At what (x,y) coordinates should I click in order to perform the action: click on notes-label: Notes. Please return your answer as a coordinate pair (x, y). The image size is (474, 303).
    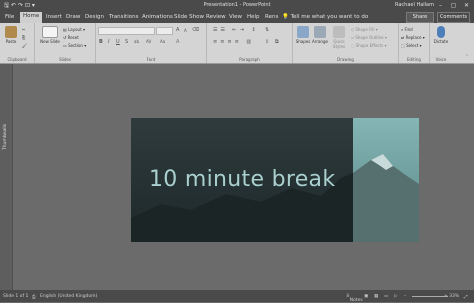
    Looking at the image, I should click on (356, 300).